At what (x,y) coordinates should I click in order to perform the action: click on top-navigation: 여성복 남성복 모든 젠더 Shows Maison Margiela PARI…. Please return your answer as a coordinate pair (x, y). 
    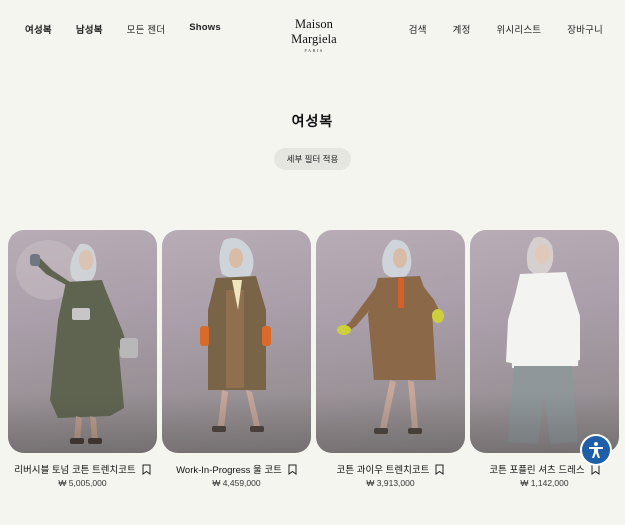
    Looking at the image, I should click on (312, 28).